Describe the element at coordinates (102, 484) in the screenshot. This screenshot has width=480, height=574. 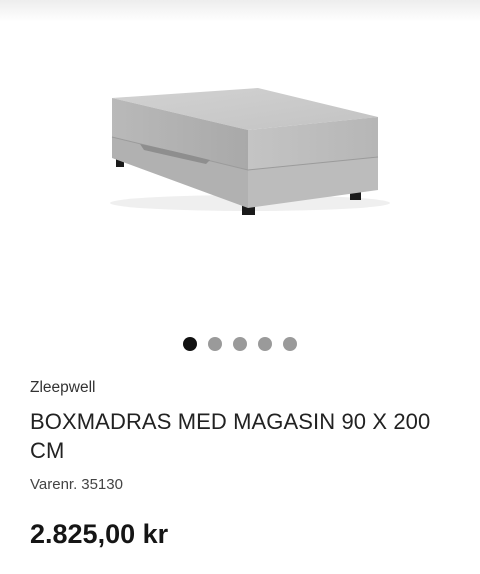
I see `sku-value: 35130` at that location.